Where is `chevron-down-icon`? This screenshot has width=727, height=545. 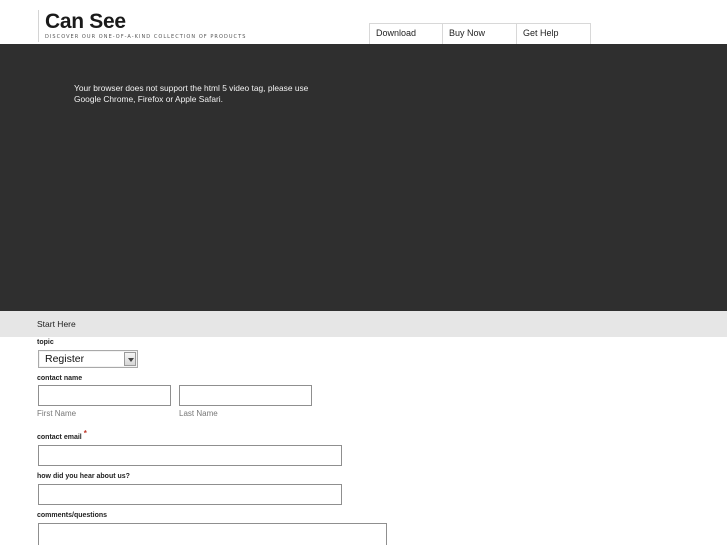 chevron-down-icon is located at coordinates (130, 359).